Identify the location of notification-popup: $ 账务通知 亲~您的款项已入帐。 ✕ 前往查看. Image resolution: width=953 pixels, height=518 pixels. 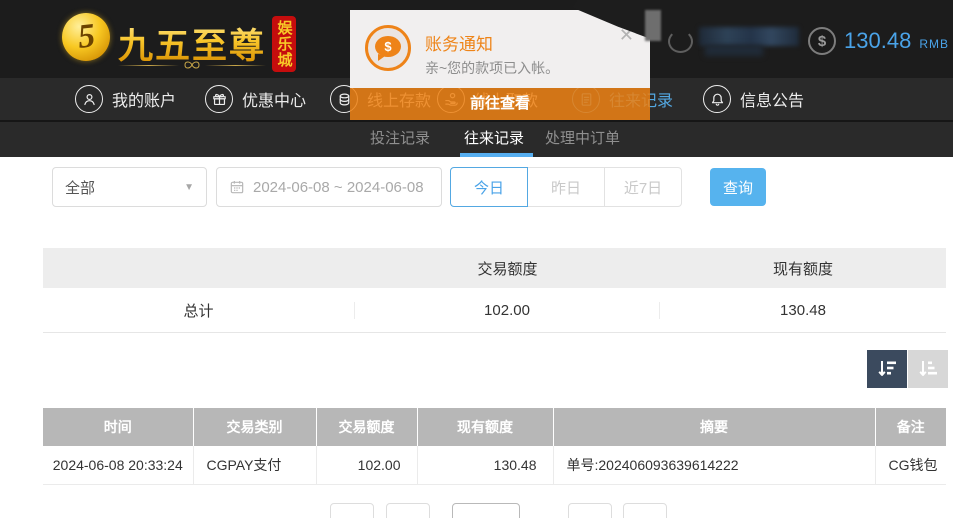
(500, 65).